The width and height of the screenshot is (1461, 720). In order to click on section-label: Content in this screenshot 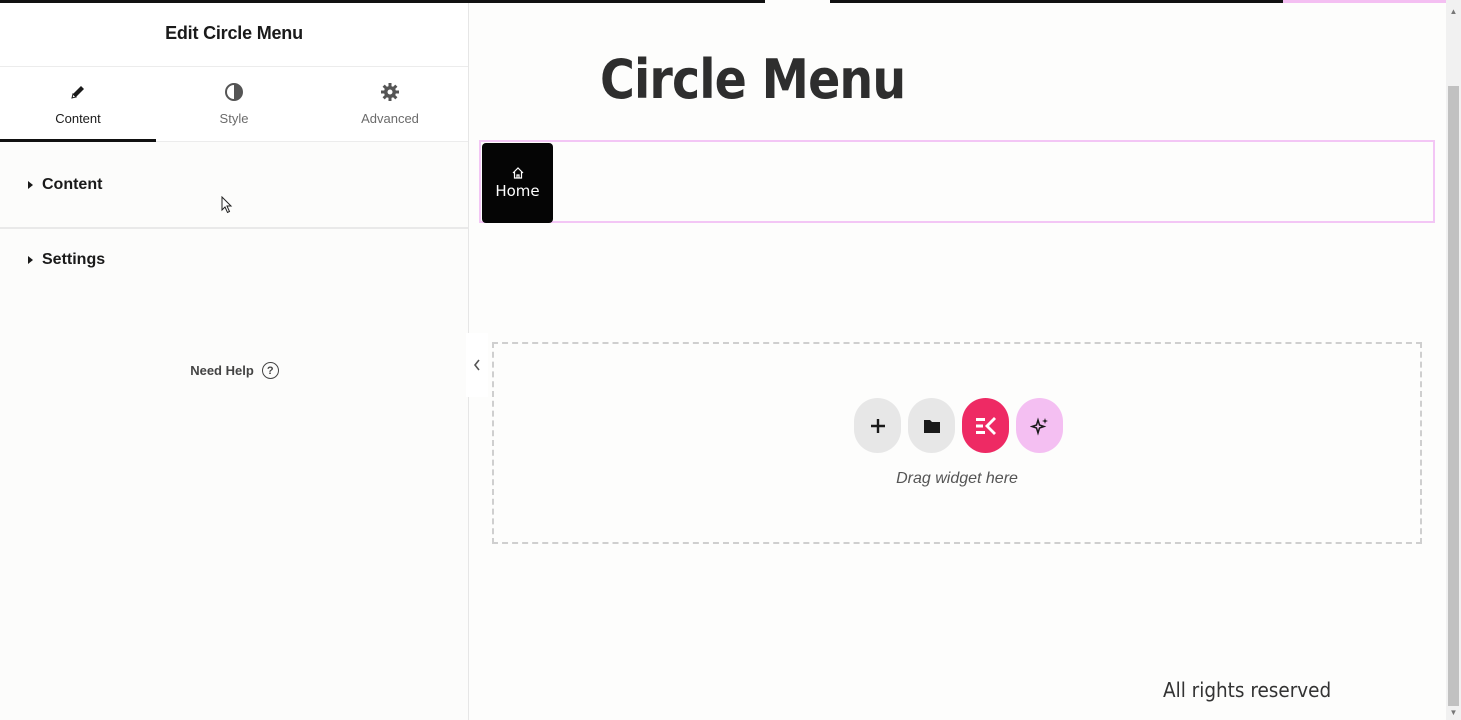, I will do `click(72, 184)`.